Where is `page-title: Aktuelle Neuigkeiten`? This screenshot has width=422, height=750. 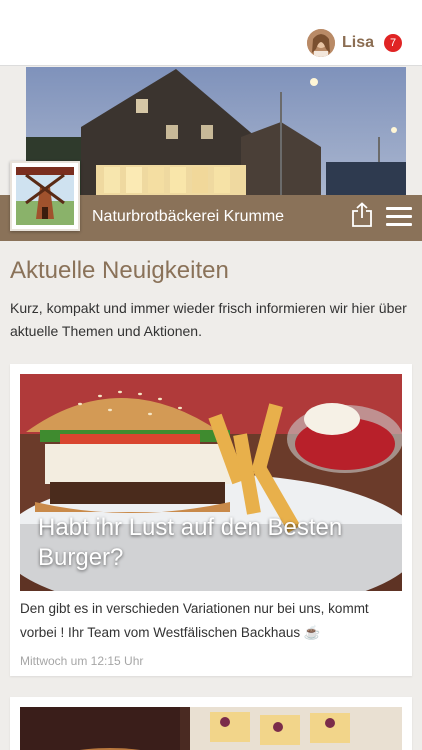
page-title: Aktuelle Neuigkeiten is located at coordinates (119, 270).